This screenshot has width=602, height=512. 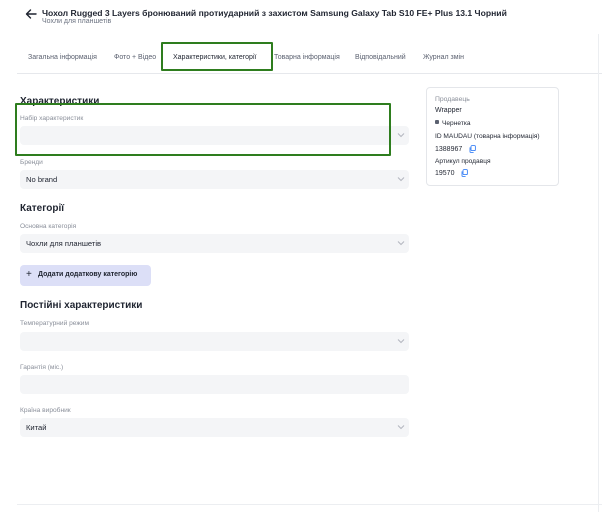 I want to click on main-category-select: Чохли для планшетів, so click(x=214, y=243).